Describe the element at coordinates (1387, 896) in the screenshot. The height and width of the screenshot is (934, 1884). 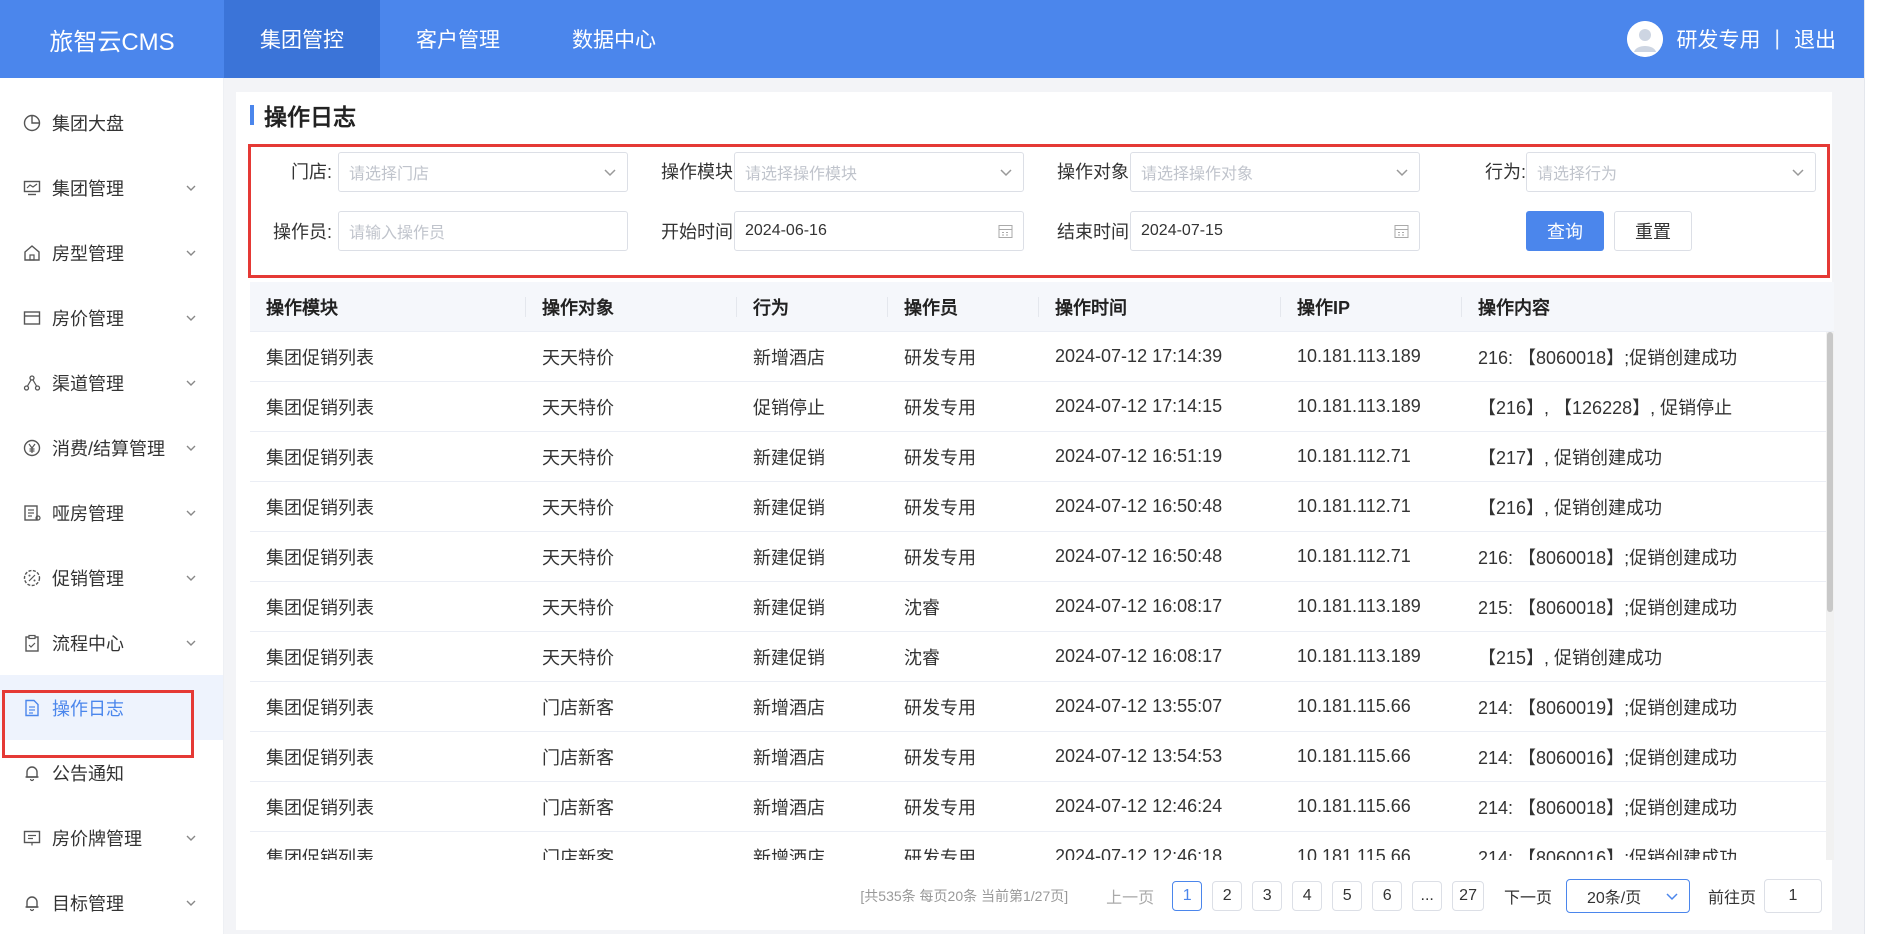
I see `page-button: 6` at that location.